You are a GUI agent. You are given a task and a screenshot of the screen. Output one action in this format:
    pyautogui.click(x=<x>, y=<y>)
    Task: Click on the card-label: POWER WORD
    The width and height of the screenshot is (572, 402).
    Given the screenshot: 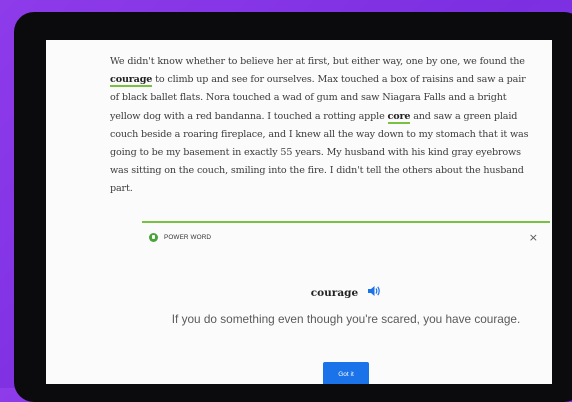 What is the action you would take?
    pyautogui.click(x=188, y=237)
    